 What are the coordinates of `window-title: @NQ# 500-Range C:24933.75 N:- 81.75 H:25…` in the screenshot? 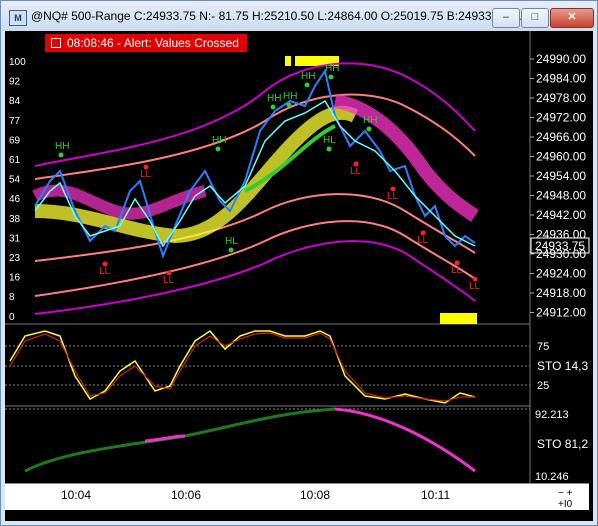 It's located at (276, 16).